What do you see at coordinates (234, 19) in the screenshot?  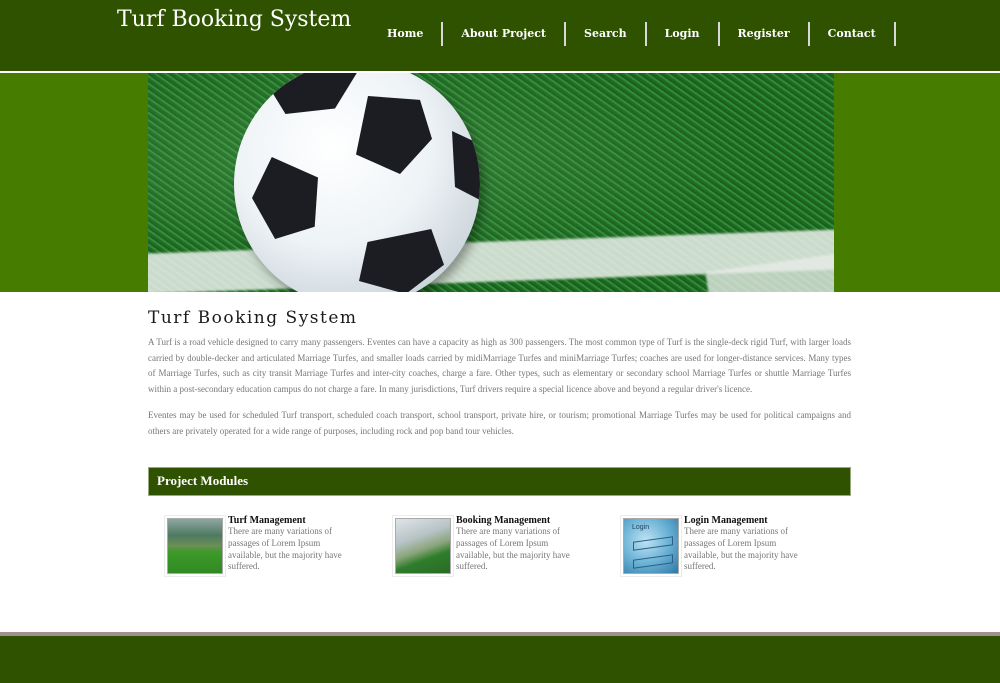 I see `site-title: Turf Booking System` at bounding box center [234, 19].